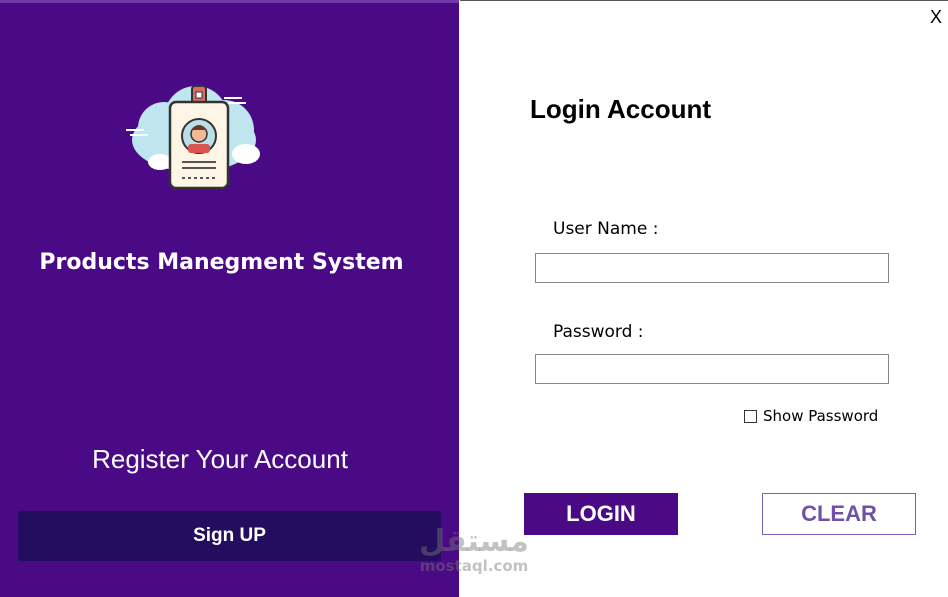 Image resolution: width=948 pixels, height=597 pixels. I want to click on top-strip, so click(229, 1).